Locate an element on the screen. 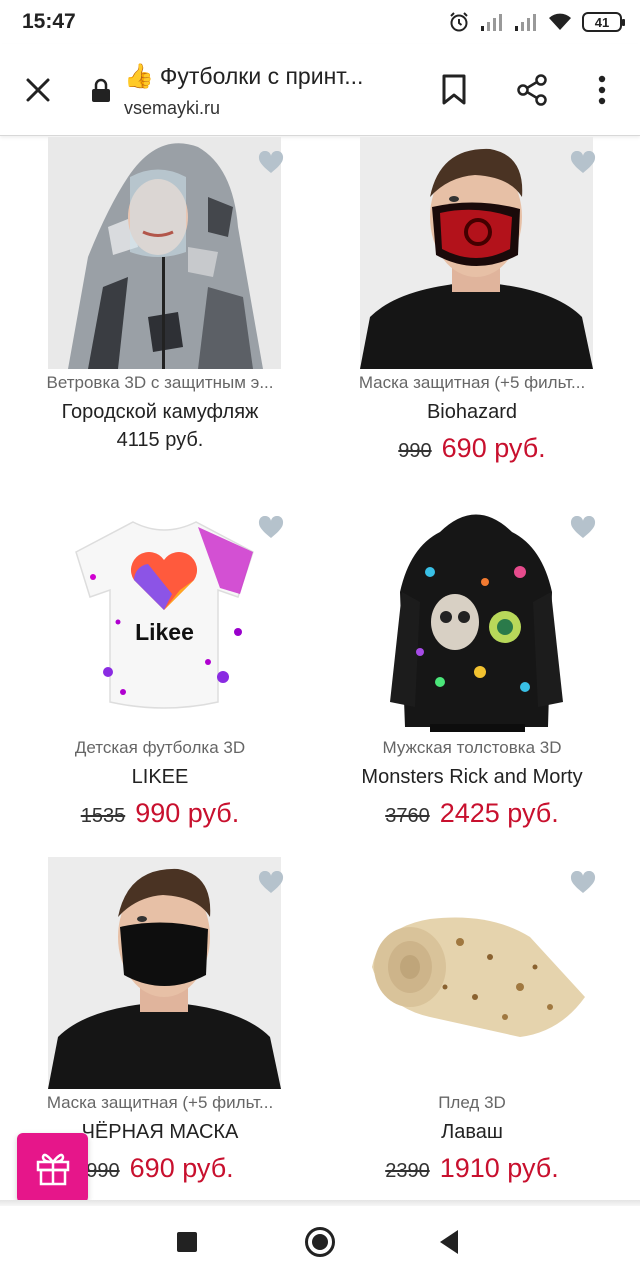  share-button is located at coordinates (532, 90).